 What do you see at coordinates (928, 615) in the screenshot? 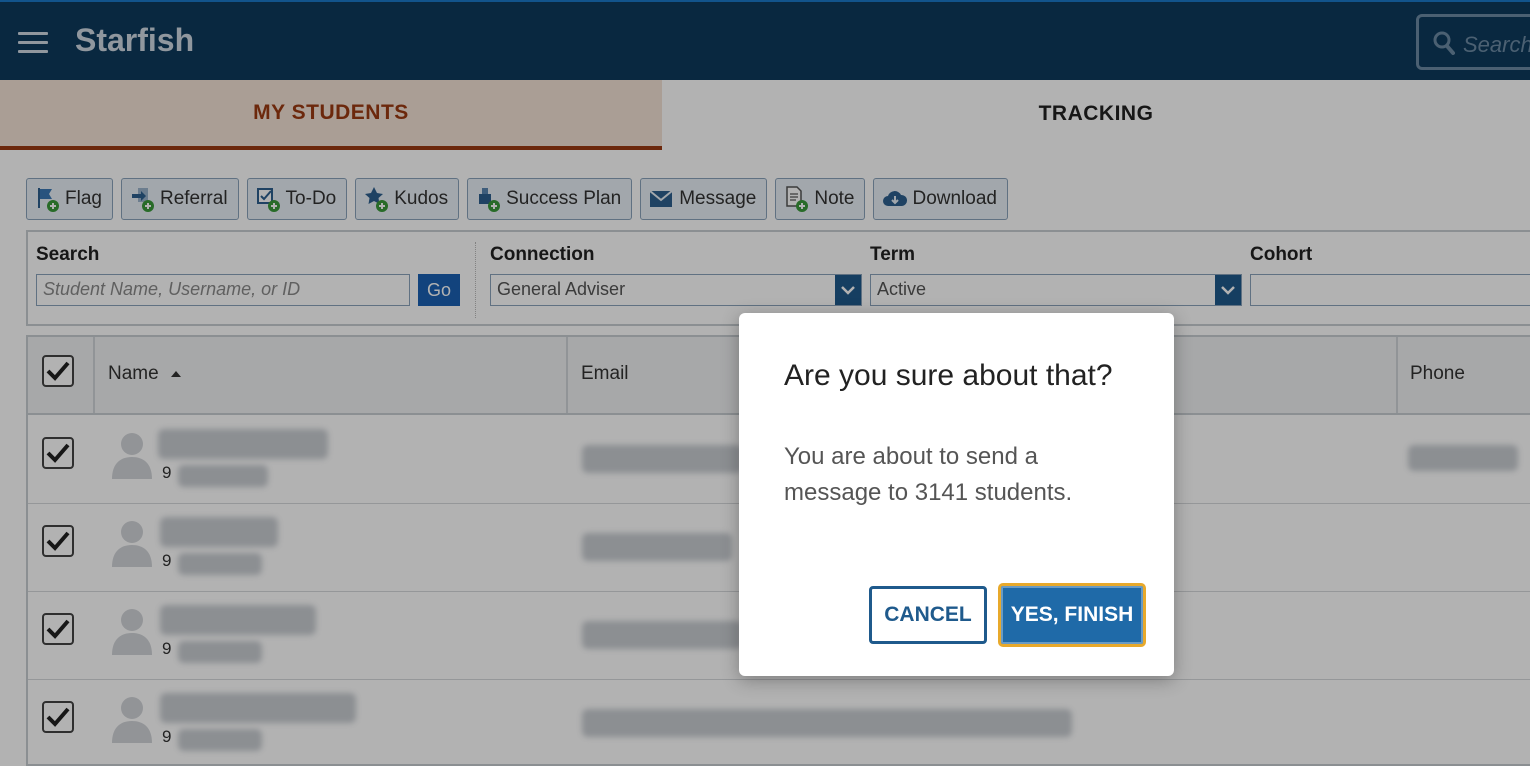
I see `cancel-button: CANCEL` at bounding box center [928, 615].